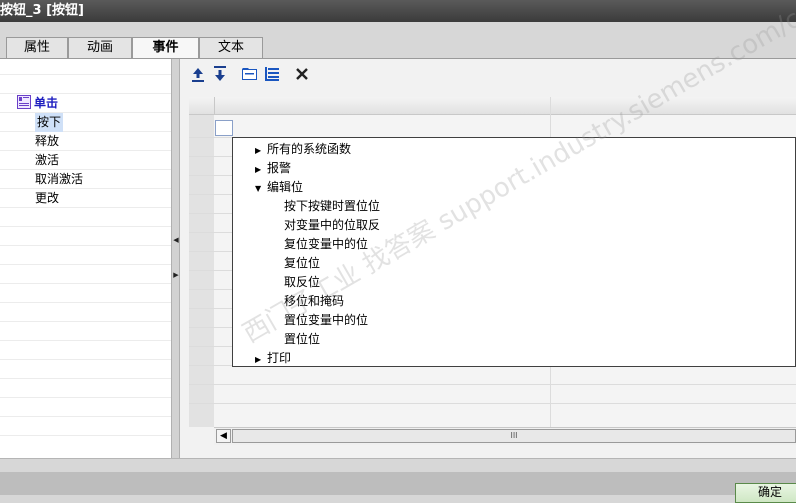 Image resolution: width=796 pixels, height=503 pixels. What do you see at coordinates (46, 103) in the screenshot?
I see `event-click-label: 单击` at bounding box center [46, 103].